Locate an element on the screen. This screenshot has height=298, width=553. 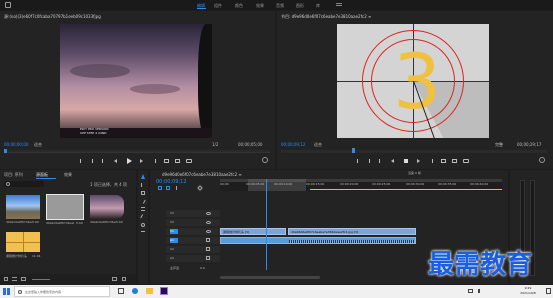
p-stop-icon is located at coordinates (406, 161).